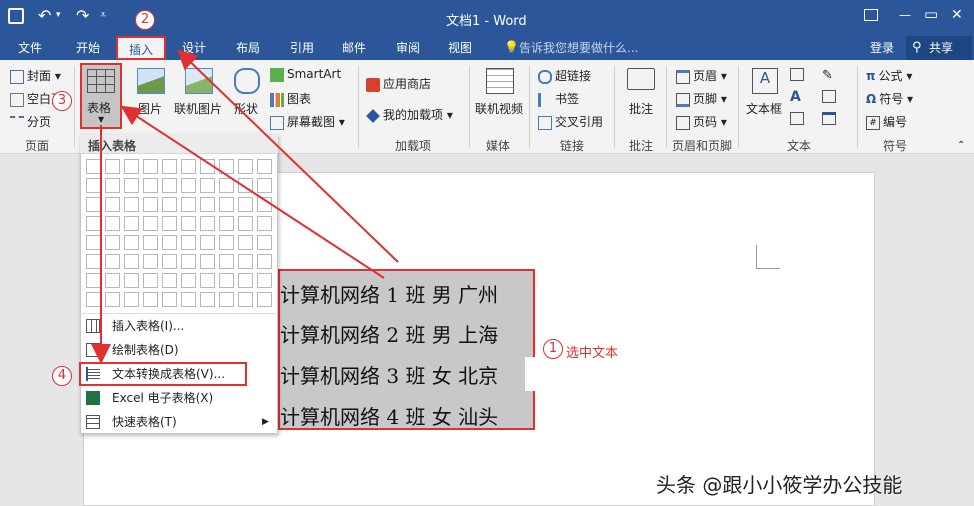 This screenshot has width=974, height=506. I want to click on arrow-to-insert-tab, so click(288, 156).